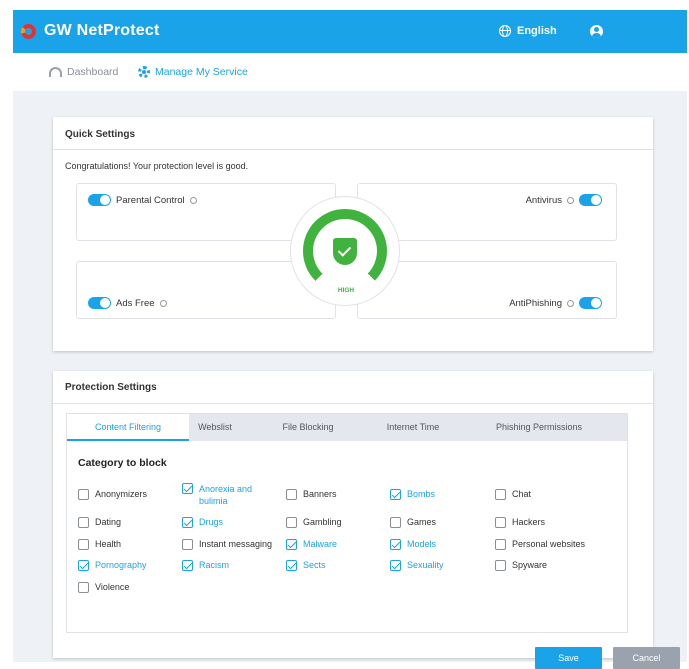  I want to click on antivirus-toggle, so click(590, 200).